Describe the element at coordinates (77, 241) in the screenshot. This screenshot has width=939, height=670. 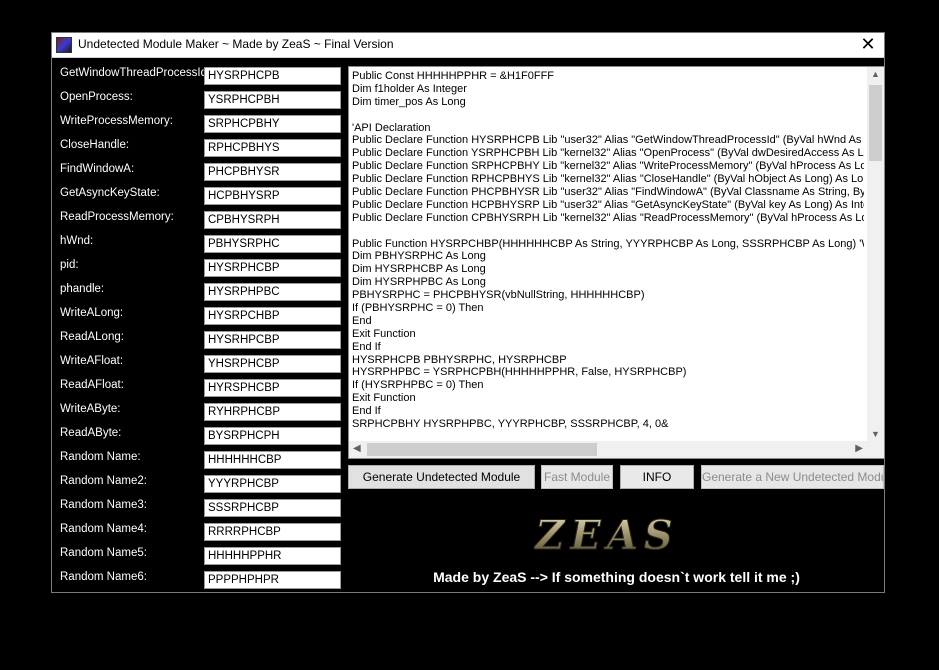
I see `field-label: hWnd:` at that location.